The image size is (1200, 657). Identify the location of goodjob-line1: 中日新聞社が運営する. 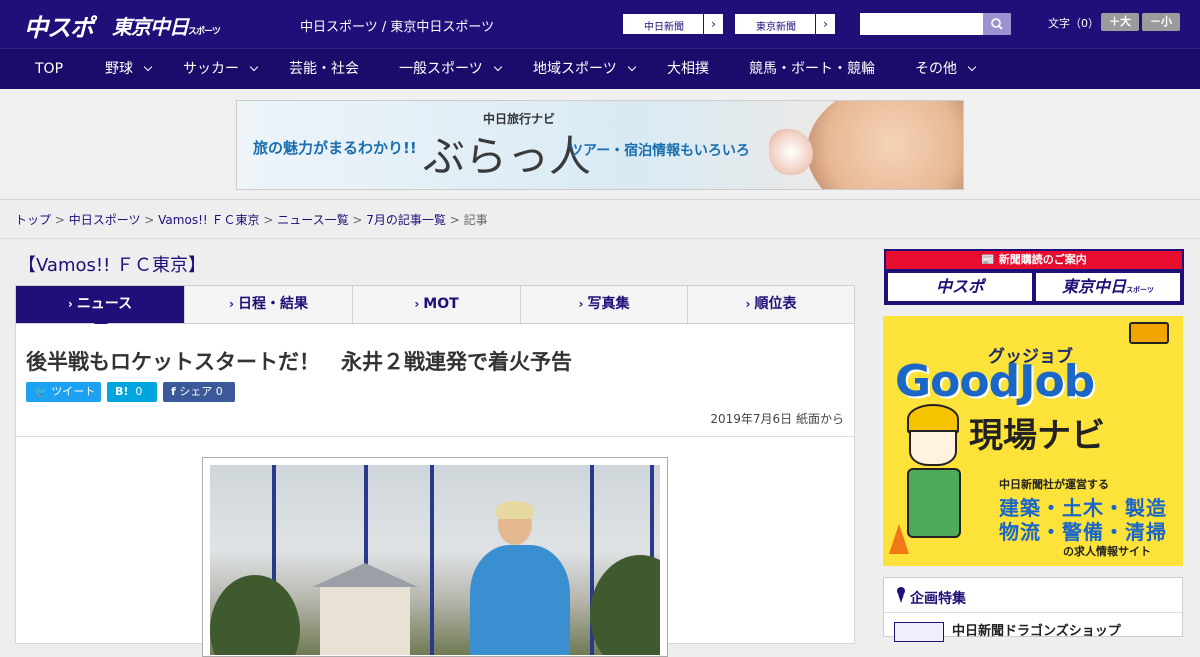
(1054, 484).